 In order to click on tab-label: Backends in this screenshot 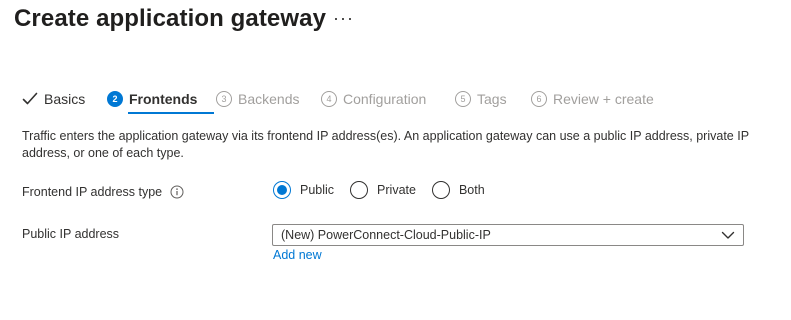, I will do `click(269, 99)`.